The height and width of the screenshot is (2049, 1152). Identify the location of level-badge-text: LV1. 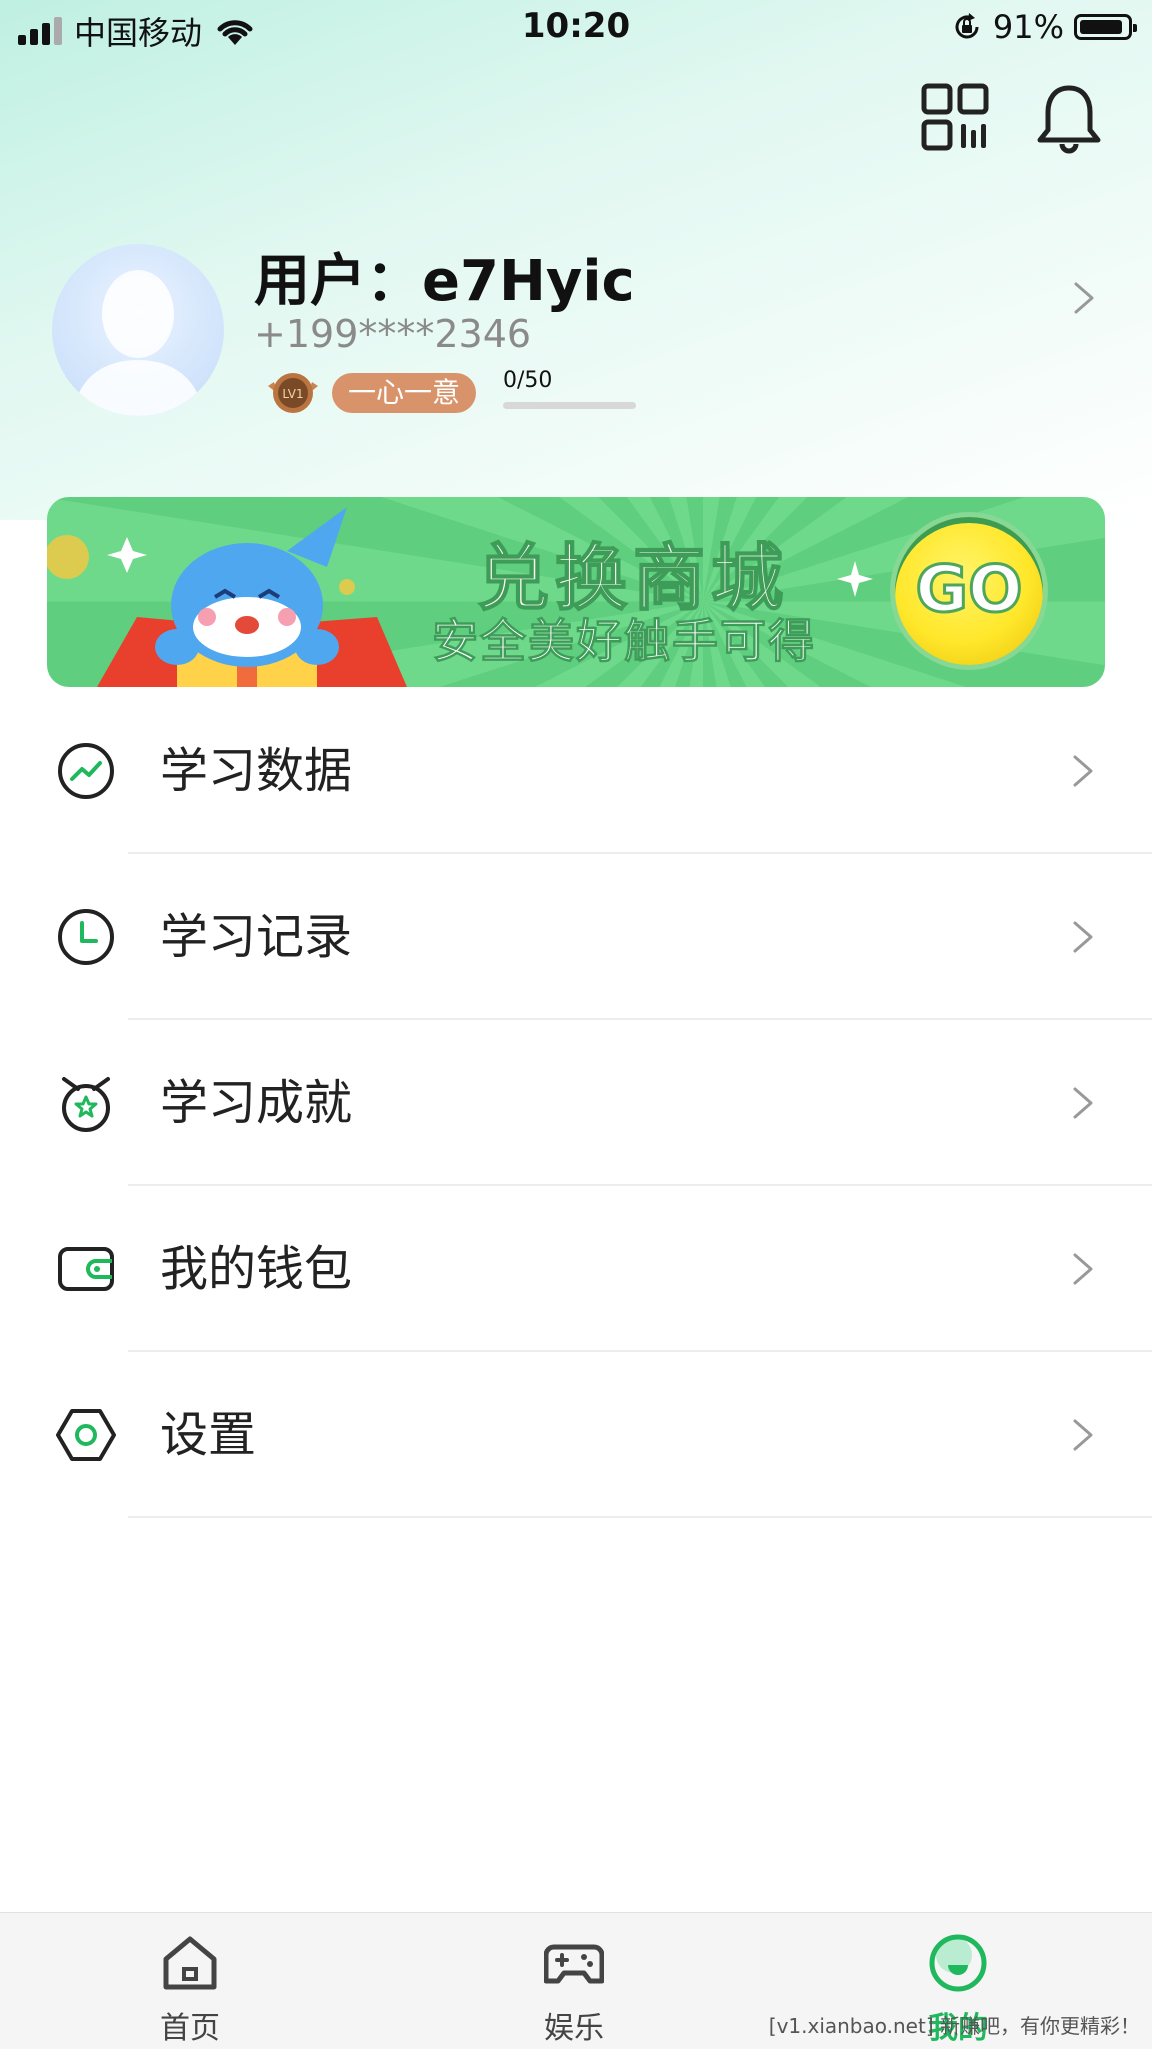
(292, 394).